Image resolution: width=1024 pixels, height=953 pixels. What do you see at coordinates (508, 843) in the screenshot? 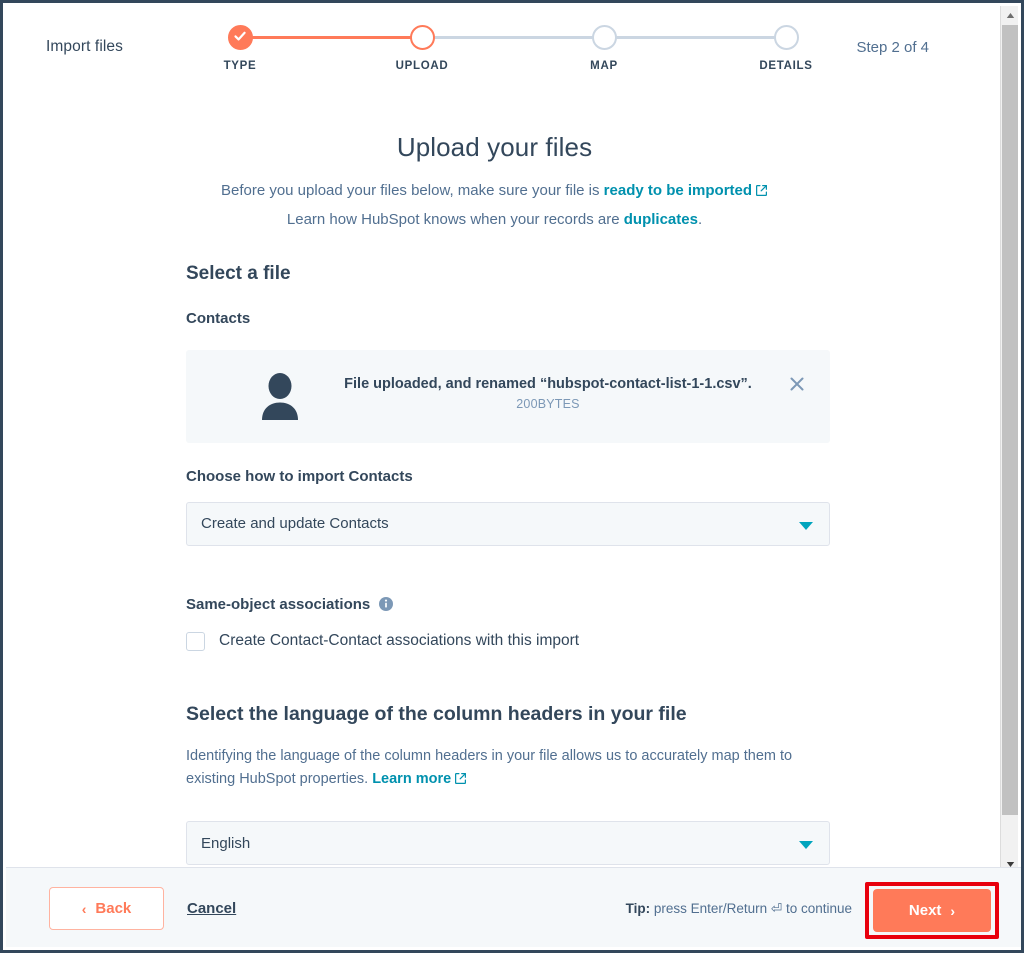
I see `language-select: English` at bounding box center [508, 843].